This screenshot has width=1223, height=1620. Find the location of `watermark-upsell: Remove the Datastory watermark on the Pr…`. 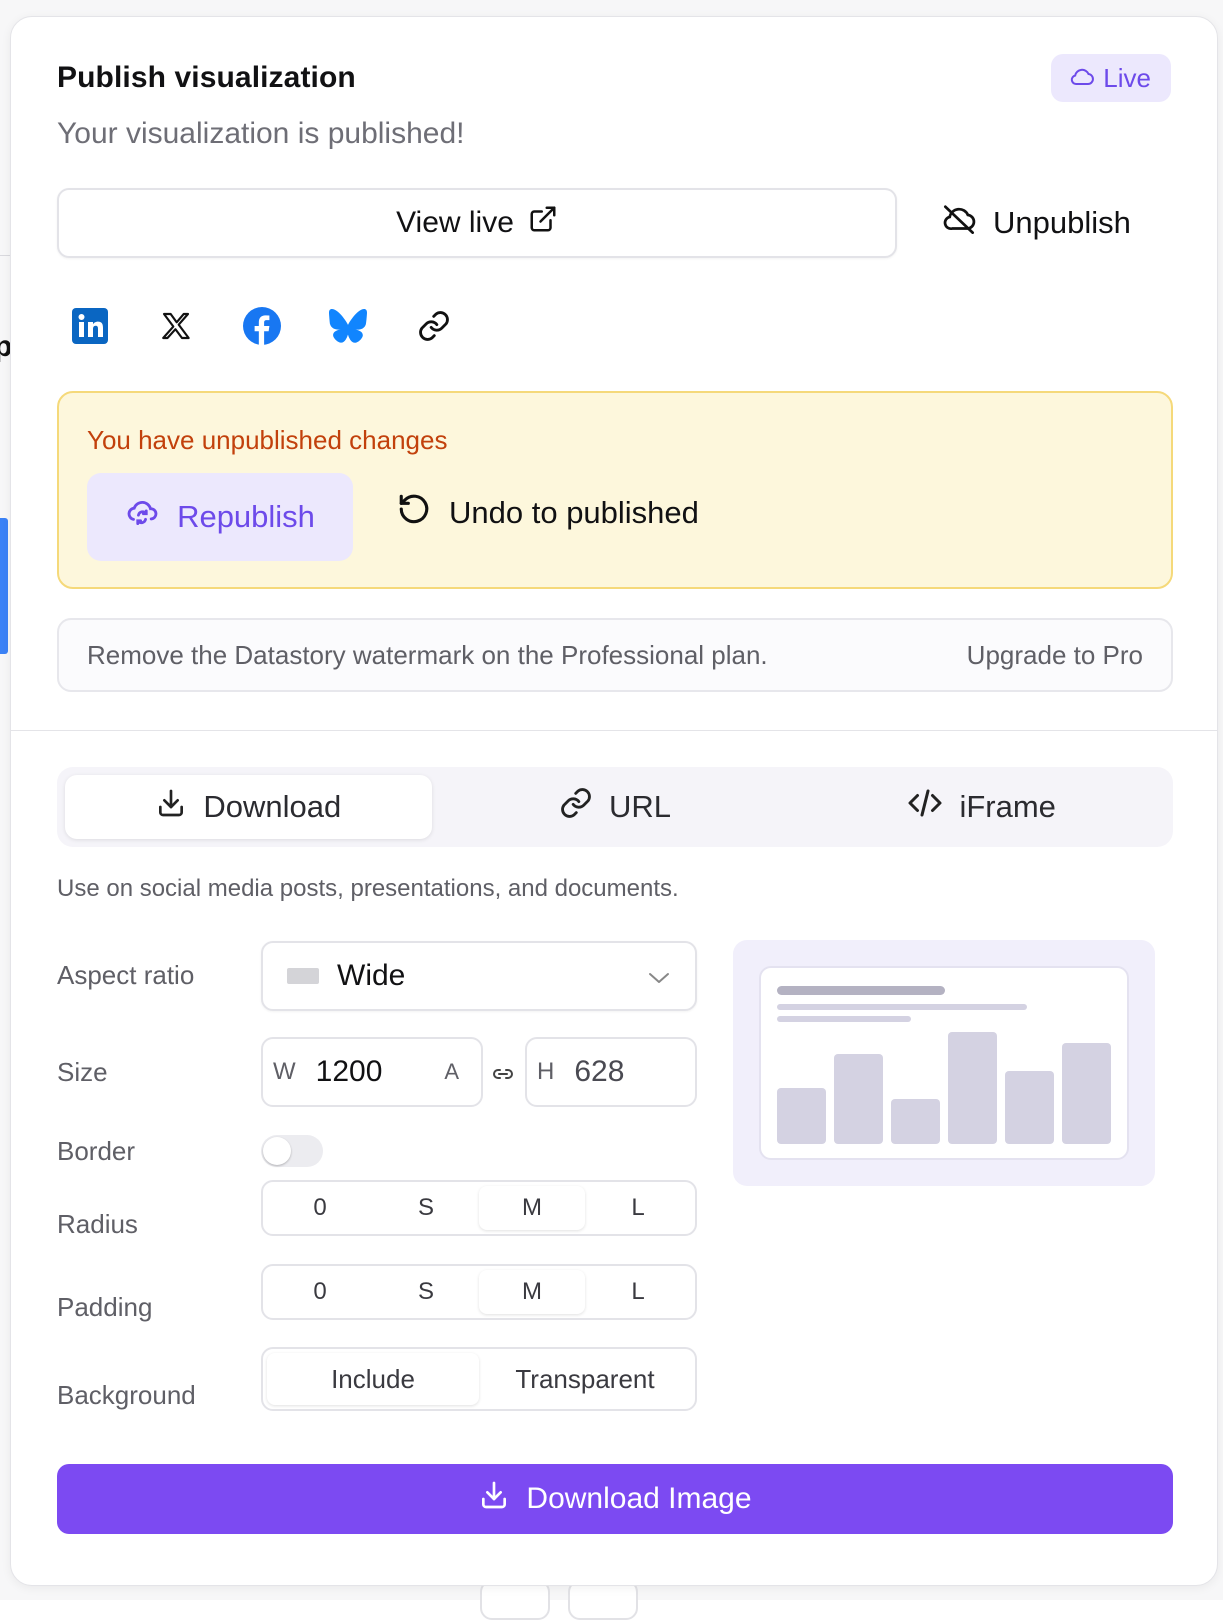

watermark-upsell: Remove the Datastory watermark on the Pr… is located at coordinates (615, 655).